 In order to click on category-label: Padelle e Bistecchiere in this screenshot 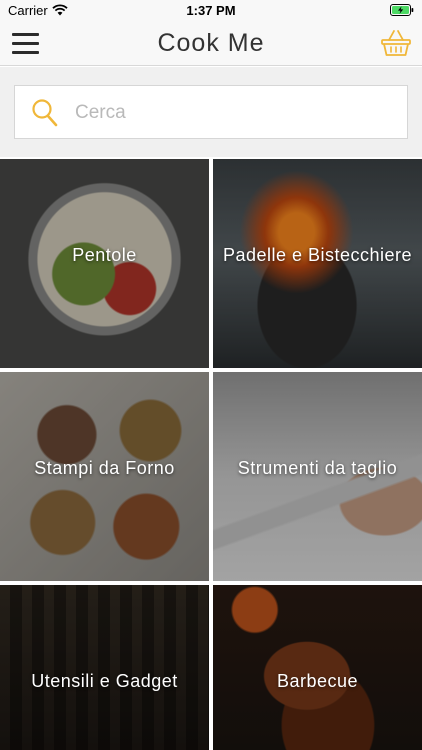, I will do `click(317, 255)`.